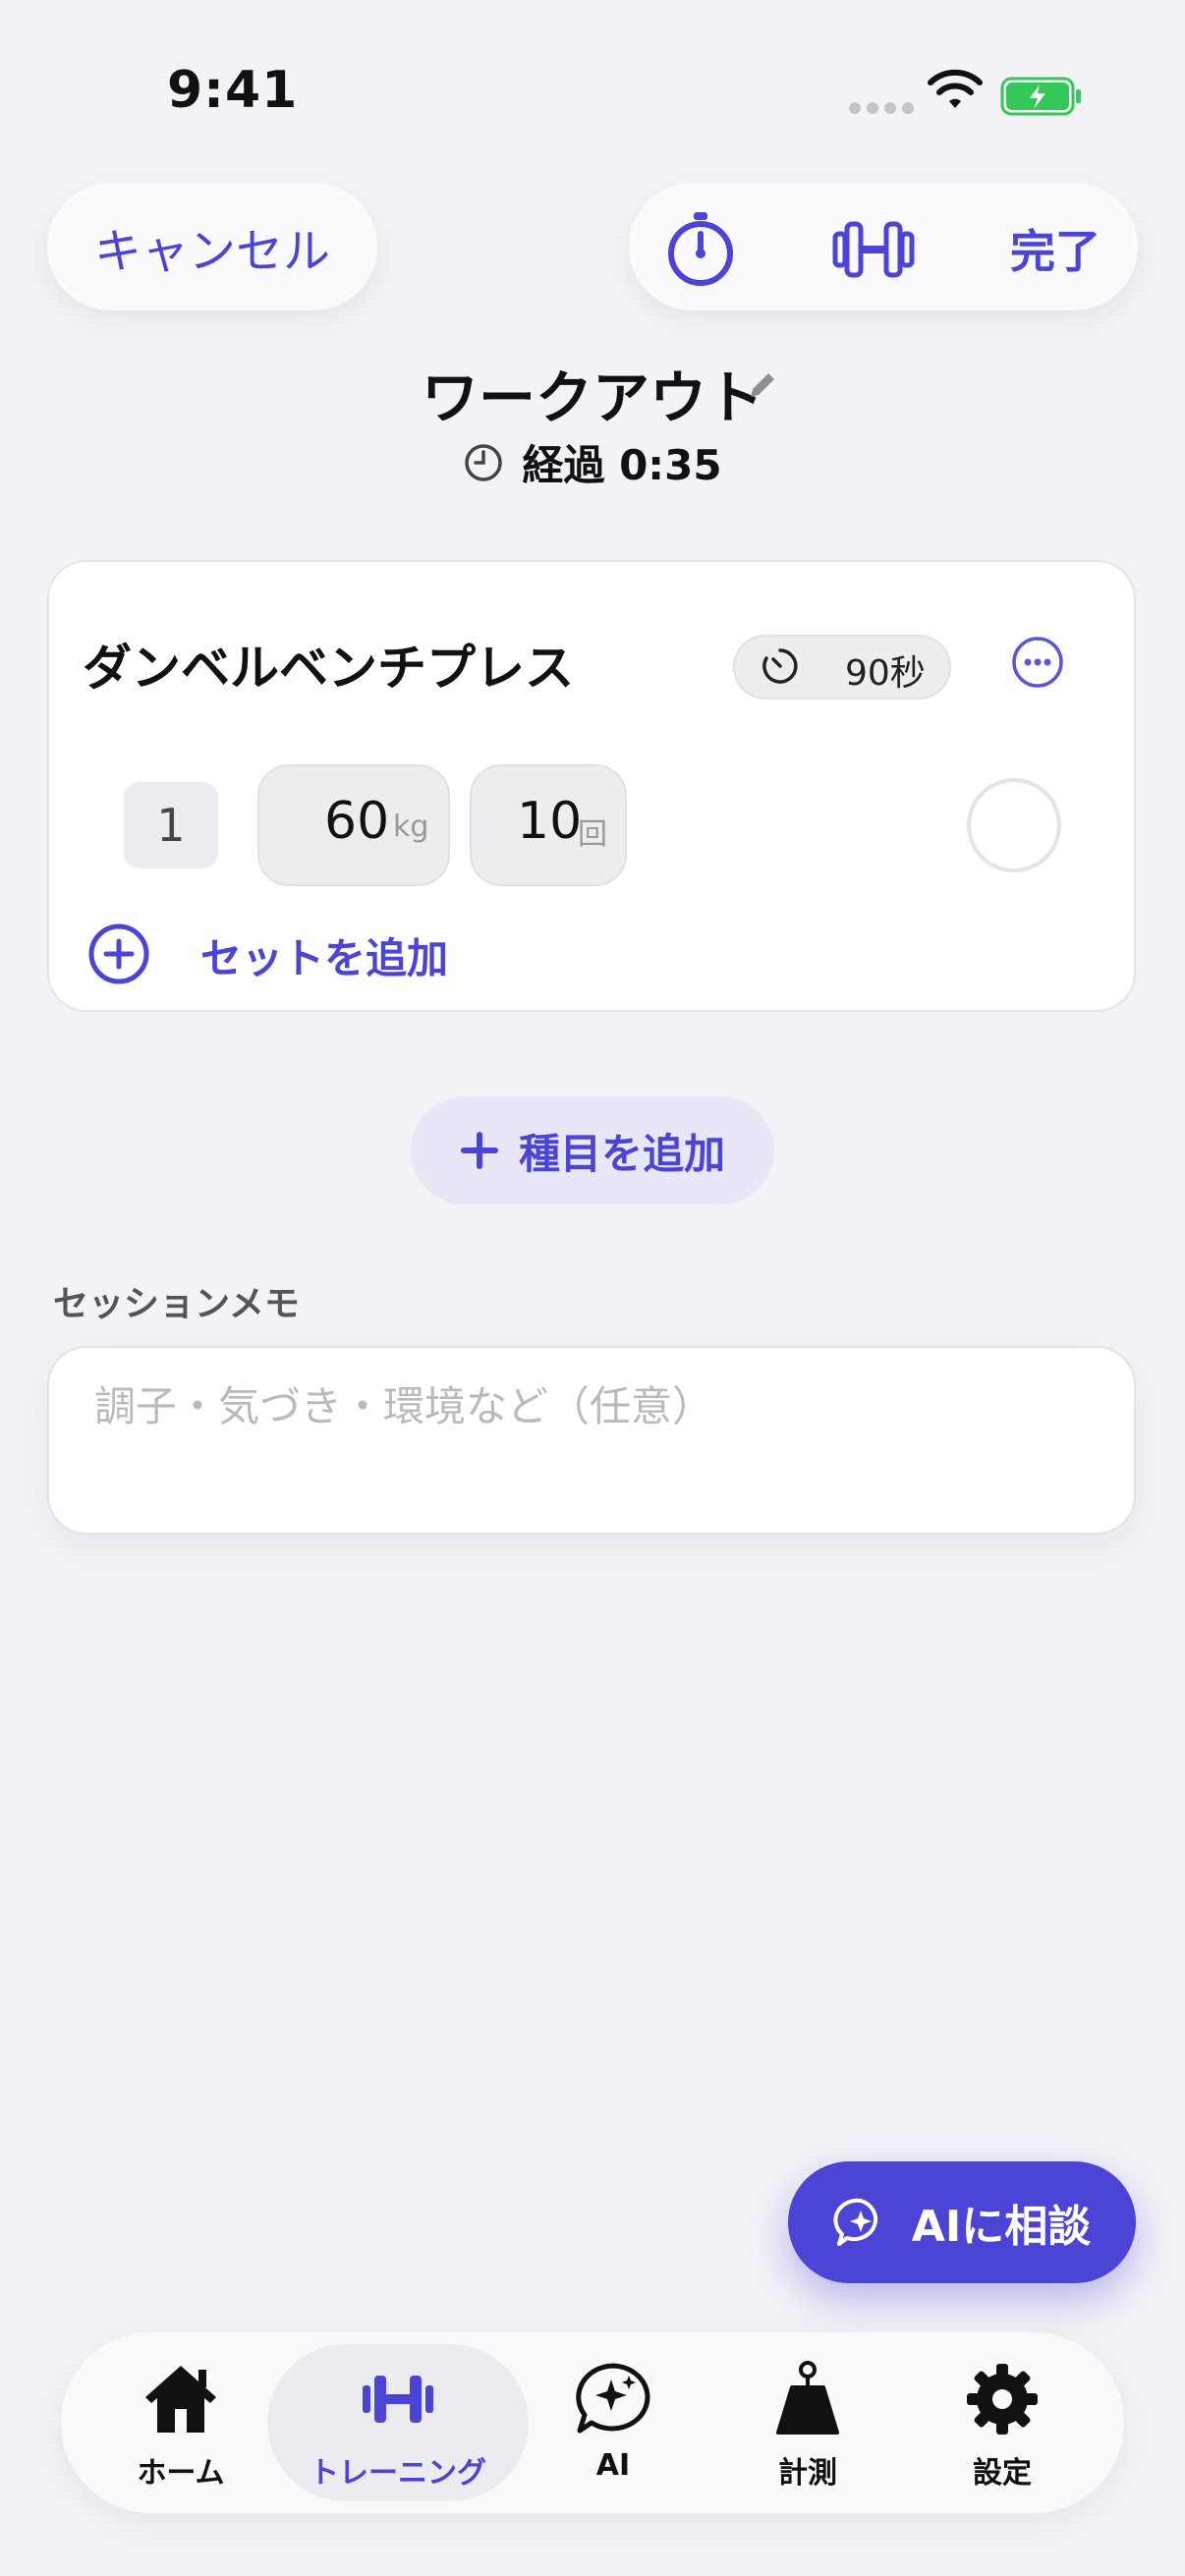 Image resolution: width=1185 pixels, height=2576 pixels. I want to click on done-button: 完了, so click(1055, 248).